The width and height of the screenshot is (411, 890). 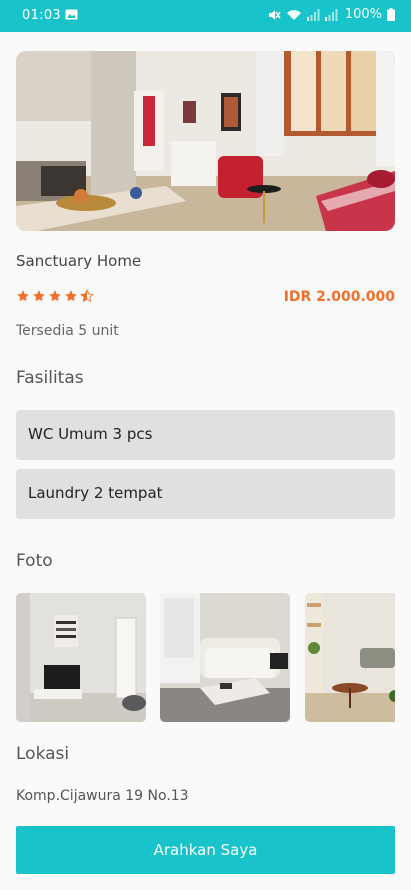 I want to click on rating-stars, so click(x=55, y=296).